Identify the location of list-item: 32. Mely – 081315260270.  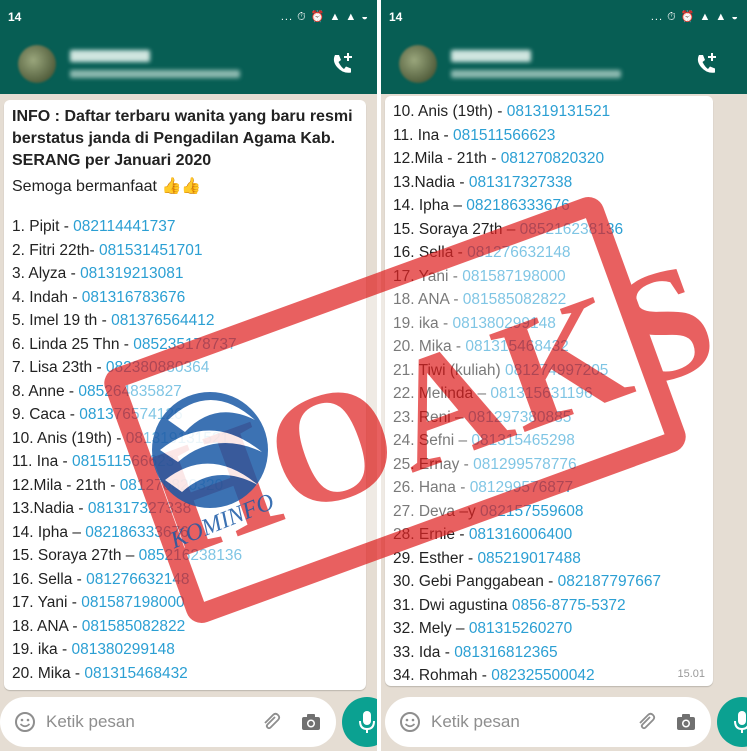
(549, 629).